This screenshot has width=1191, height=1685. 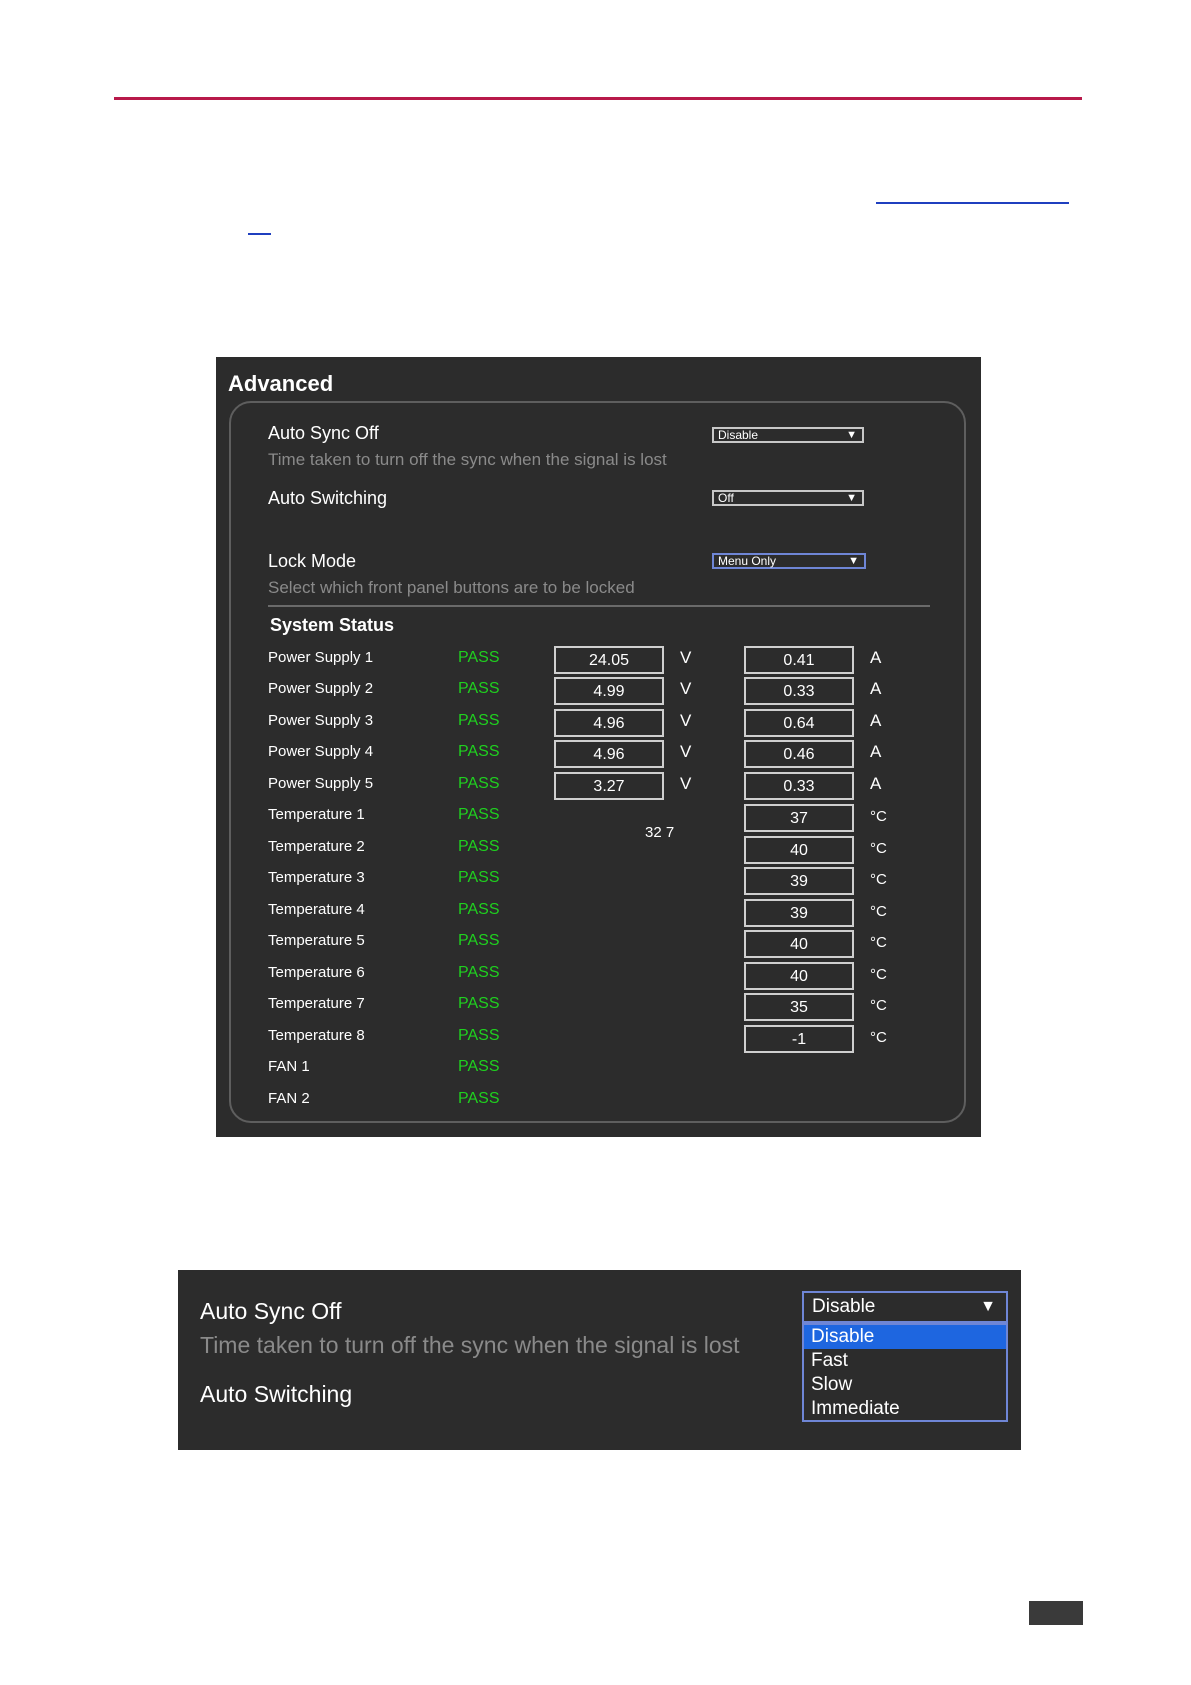 What do you see at coordinates (789, 561) in the screenshot?
I see `lock-mode-dropdown: Menu Only ▼` at bounding box center [789, 561].